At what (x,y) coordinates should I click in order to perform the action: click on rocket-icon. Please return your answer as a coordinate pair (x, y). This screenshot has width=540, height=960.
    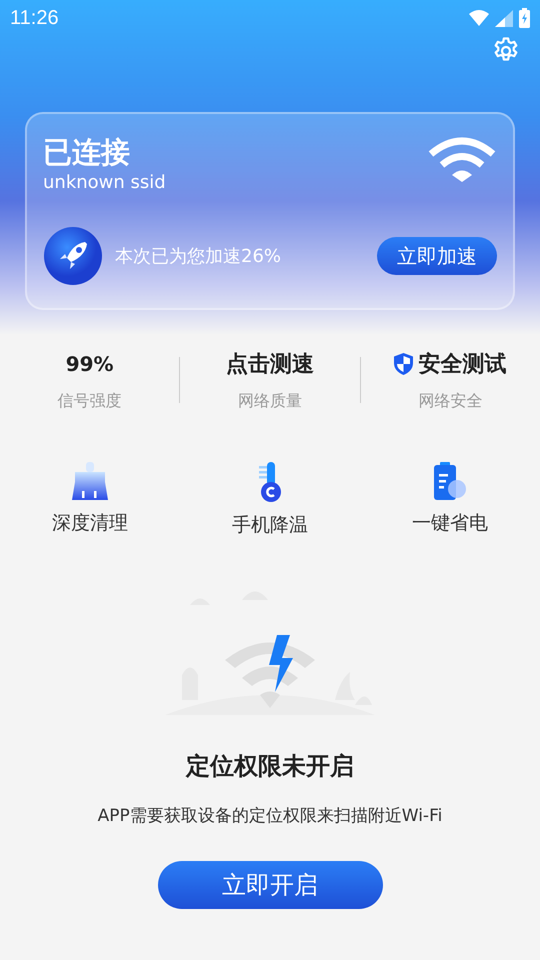
    Looking at the image, I should click on (73, 256).